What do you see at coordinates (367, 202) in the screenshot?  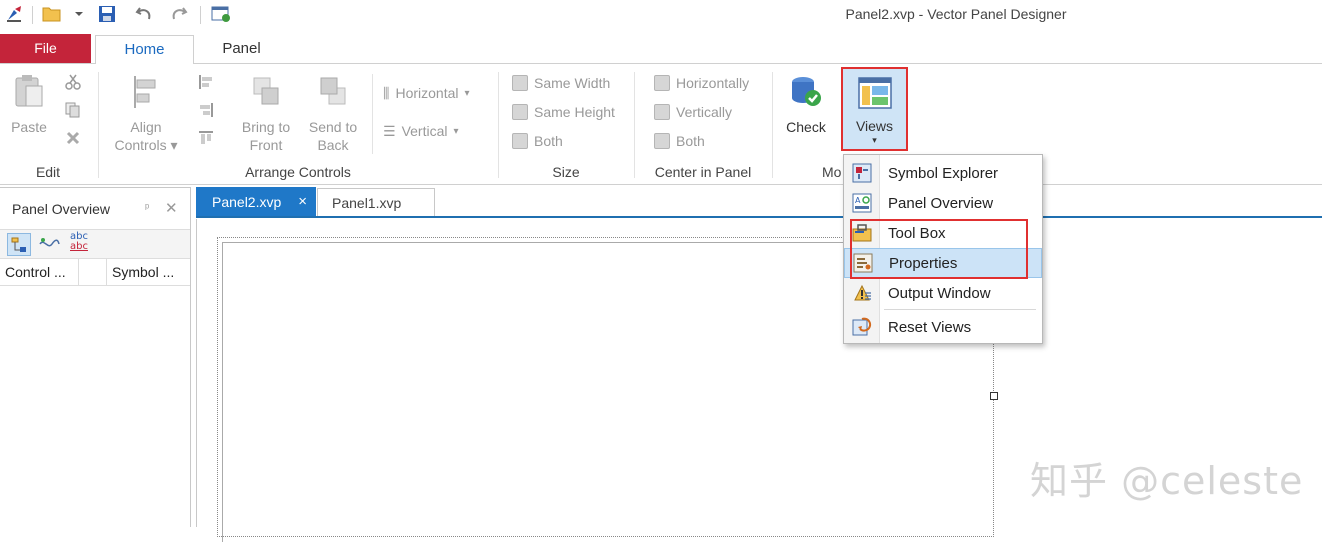 I see `doc-tab-label: Panel1.xvp` at bounding box center [367, 202].